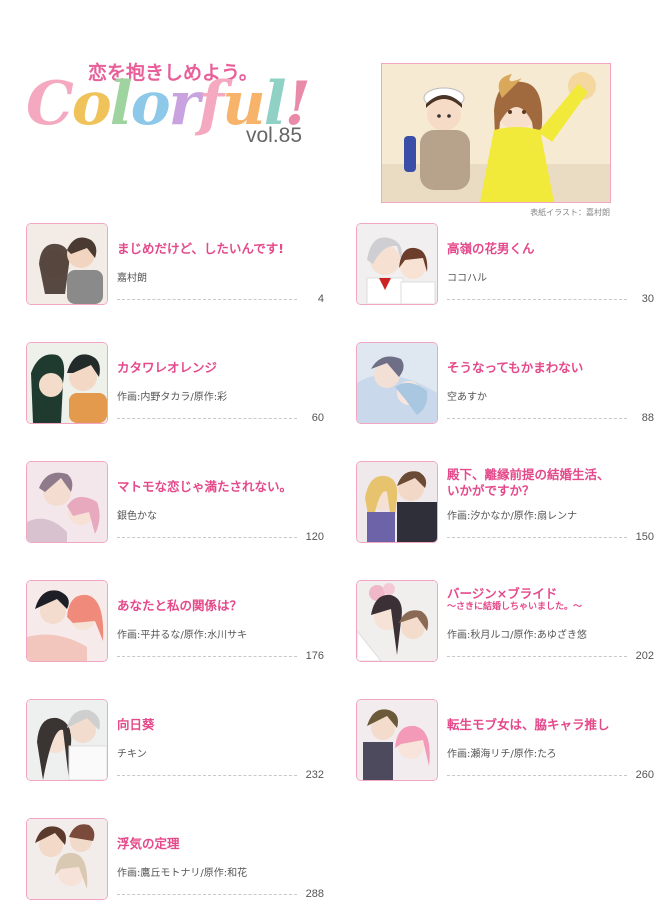  I want to click on logo-letter: l, so click(121, 104).